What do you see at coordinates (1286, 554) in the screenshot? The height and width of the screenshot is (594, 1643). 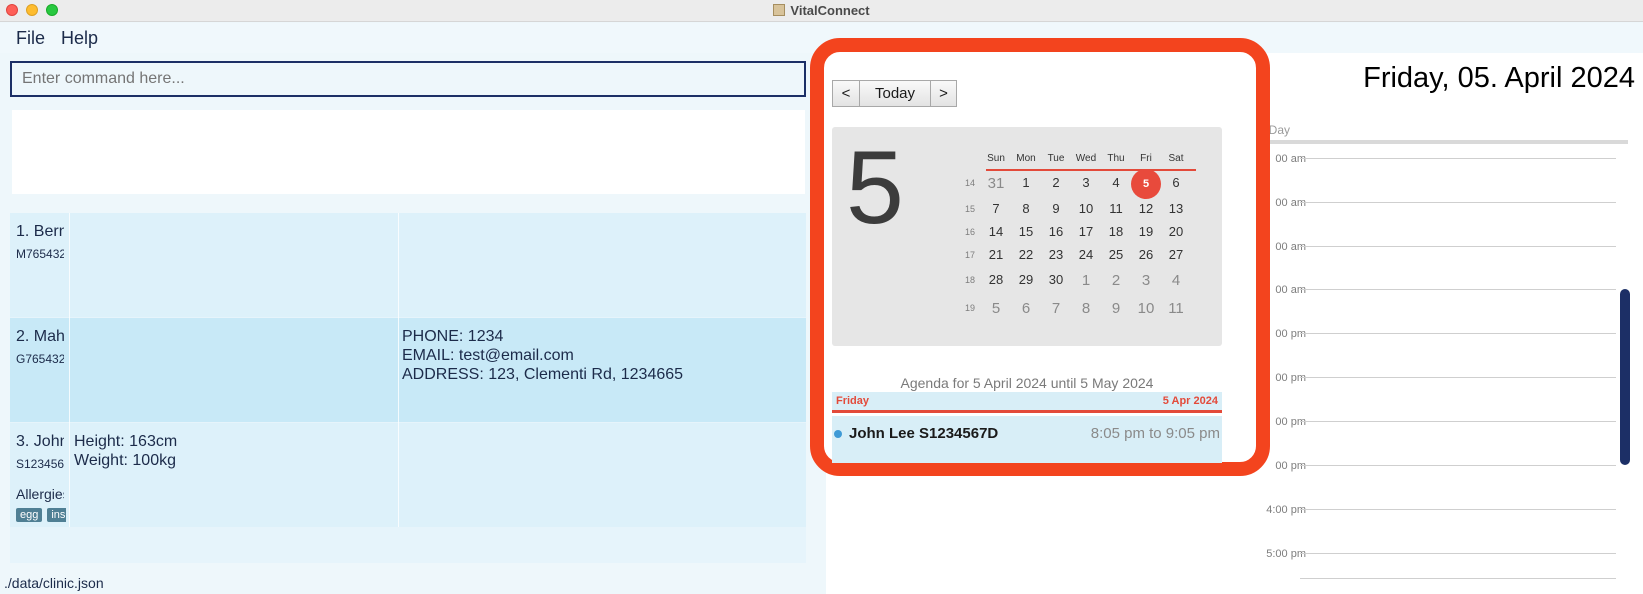 I see `time-label: 5:00 pm` at bounding box center [1286, 554].